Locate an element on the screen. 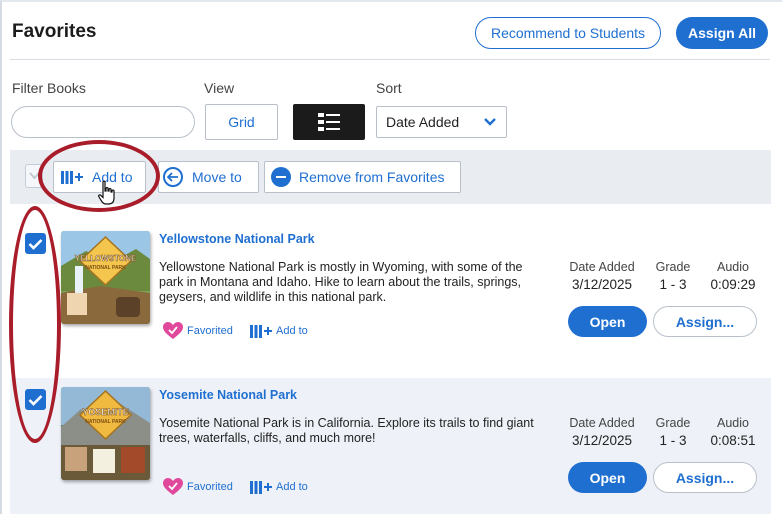  hand-cursor-icon is located at coordinates (106, 192).